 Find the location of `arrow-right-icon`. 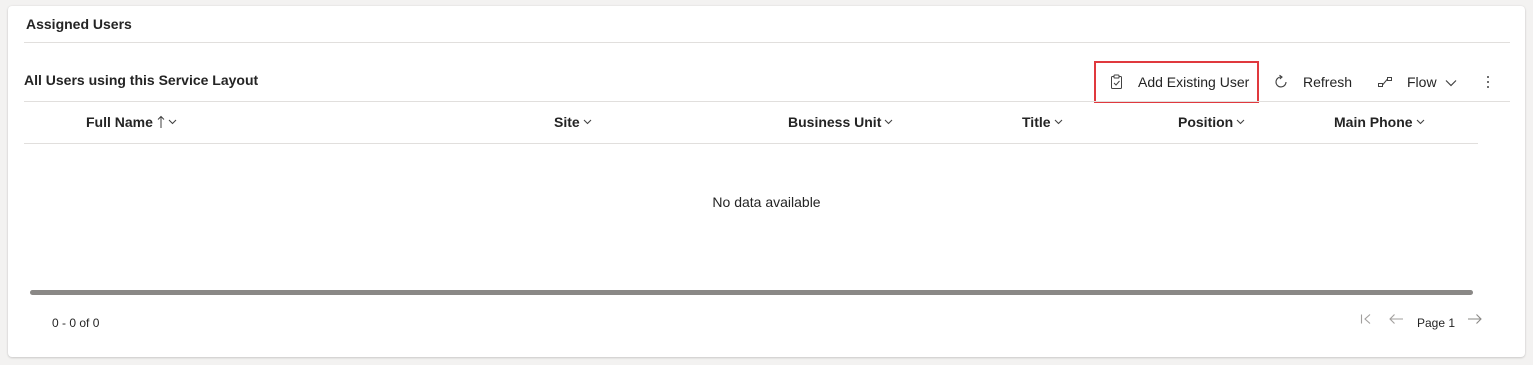

arrow-right-icon is located at coordinates (1475, 321).